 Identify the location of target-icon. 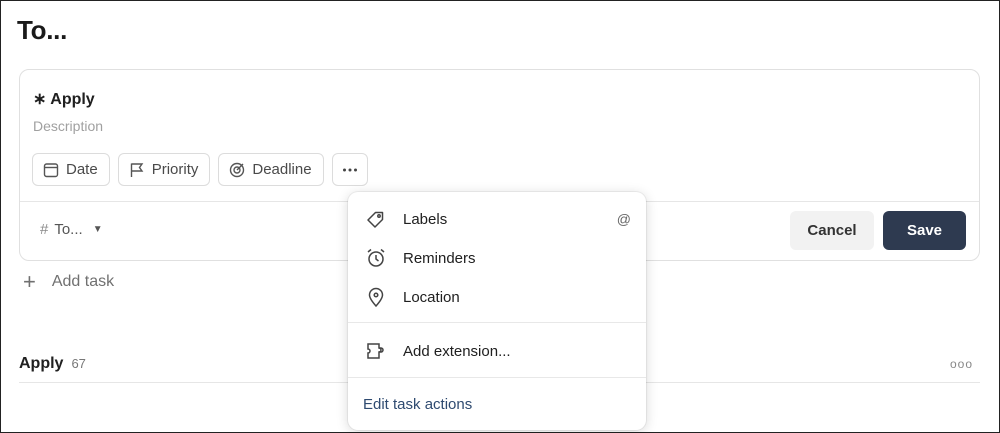
(237, 169).